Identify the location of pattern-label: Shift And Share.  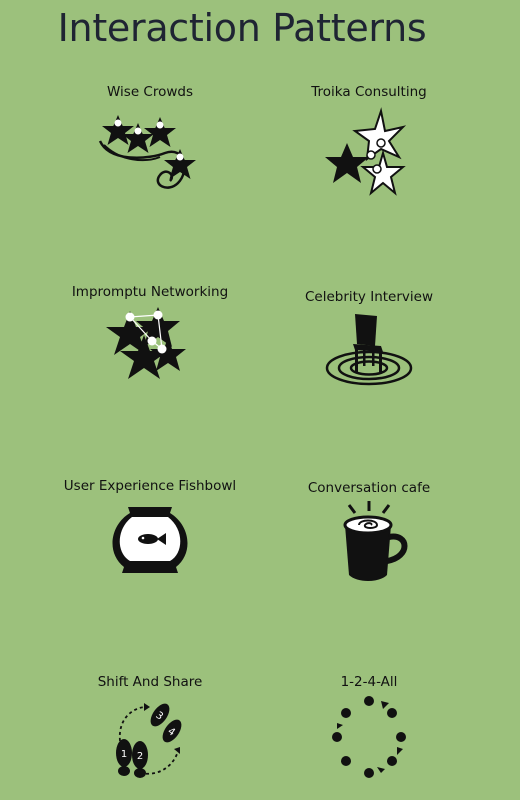
(150, 682).